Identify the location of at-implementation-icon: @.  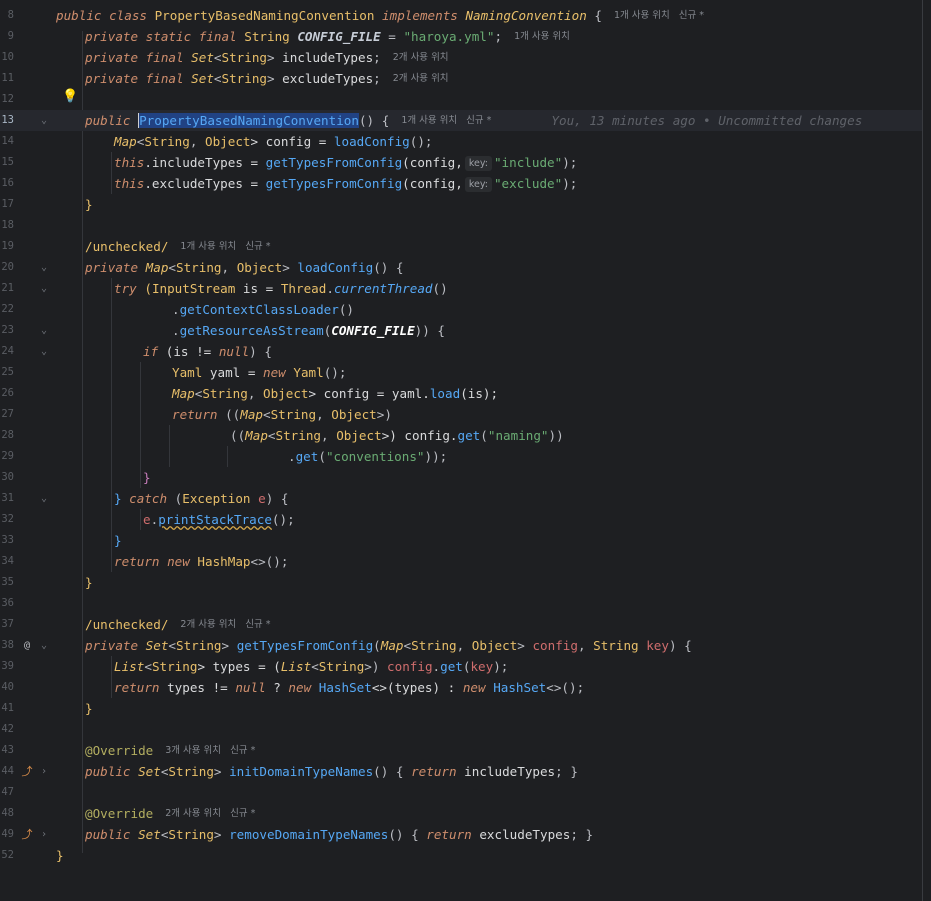
(27, 645).